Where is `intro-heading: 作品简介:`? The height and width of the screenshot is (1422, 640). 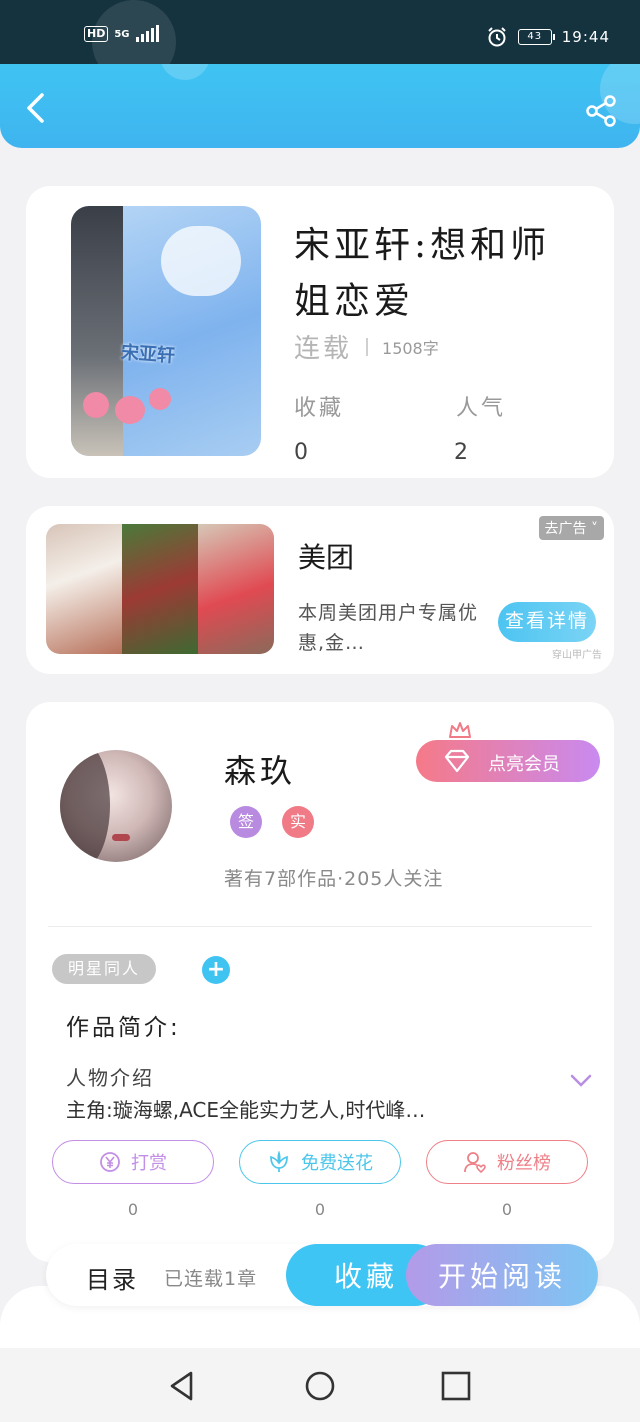
intro-heading: 作品简介: is located at coordinates (123, 1028).